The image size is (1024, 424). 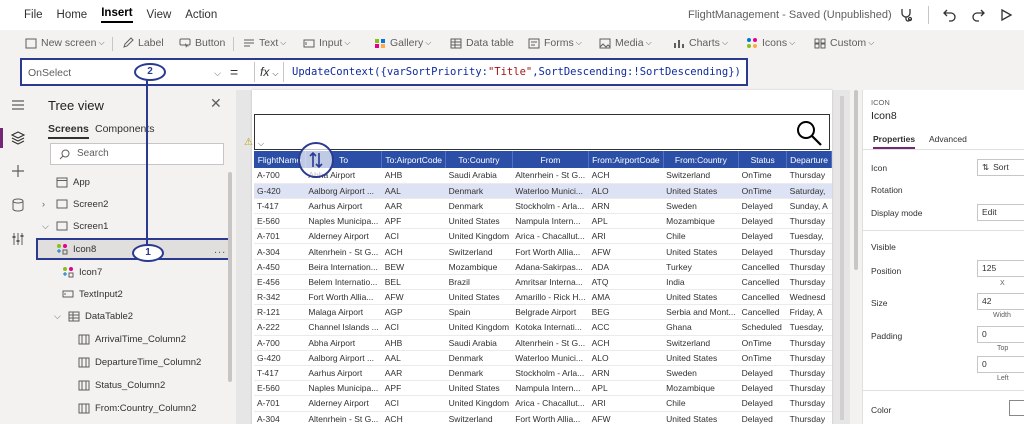 What do you see at coordinates (763, 159) in the screenshot?
I see `column-header: Status` at bounding box center [763, 159].